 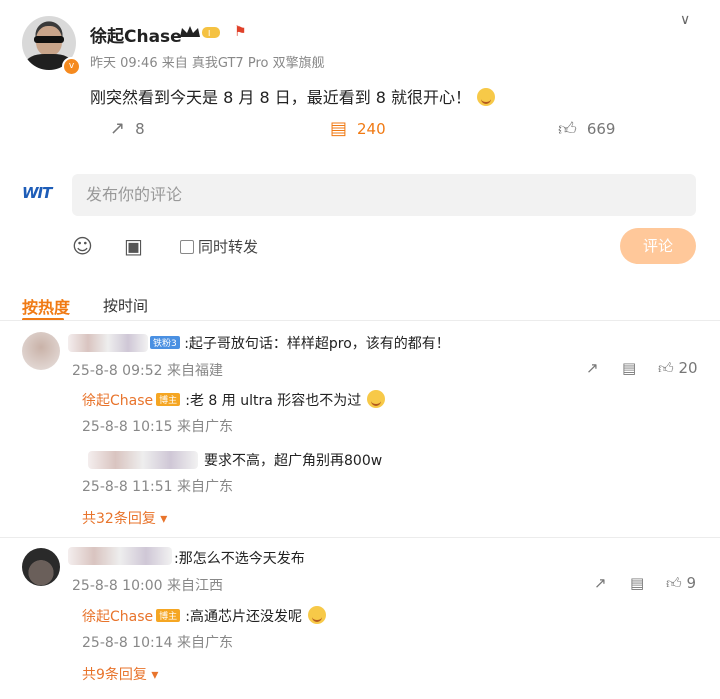 What do you see at coordinates (187, 246) in the screenshot?
I see `checkbox-icon` at bounding box center [187, 246].